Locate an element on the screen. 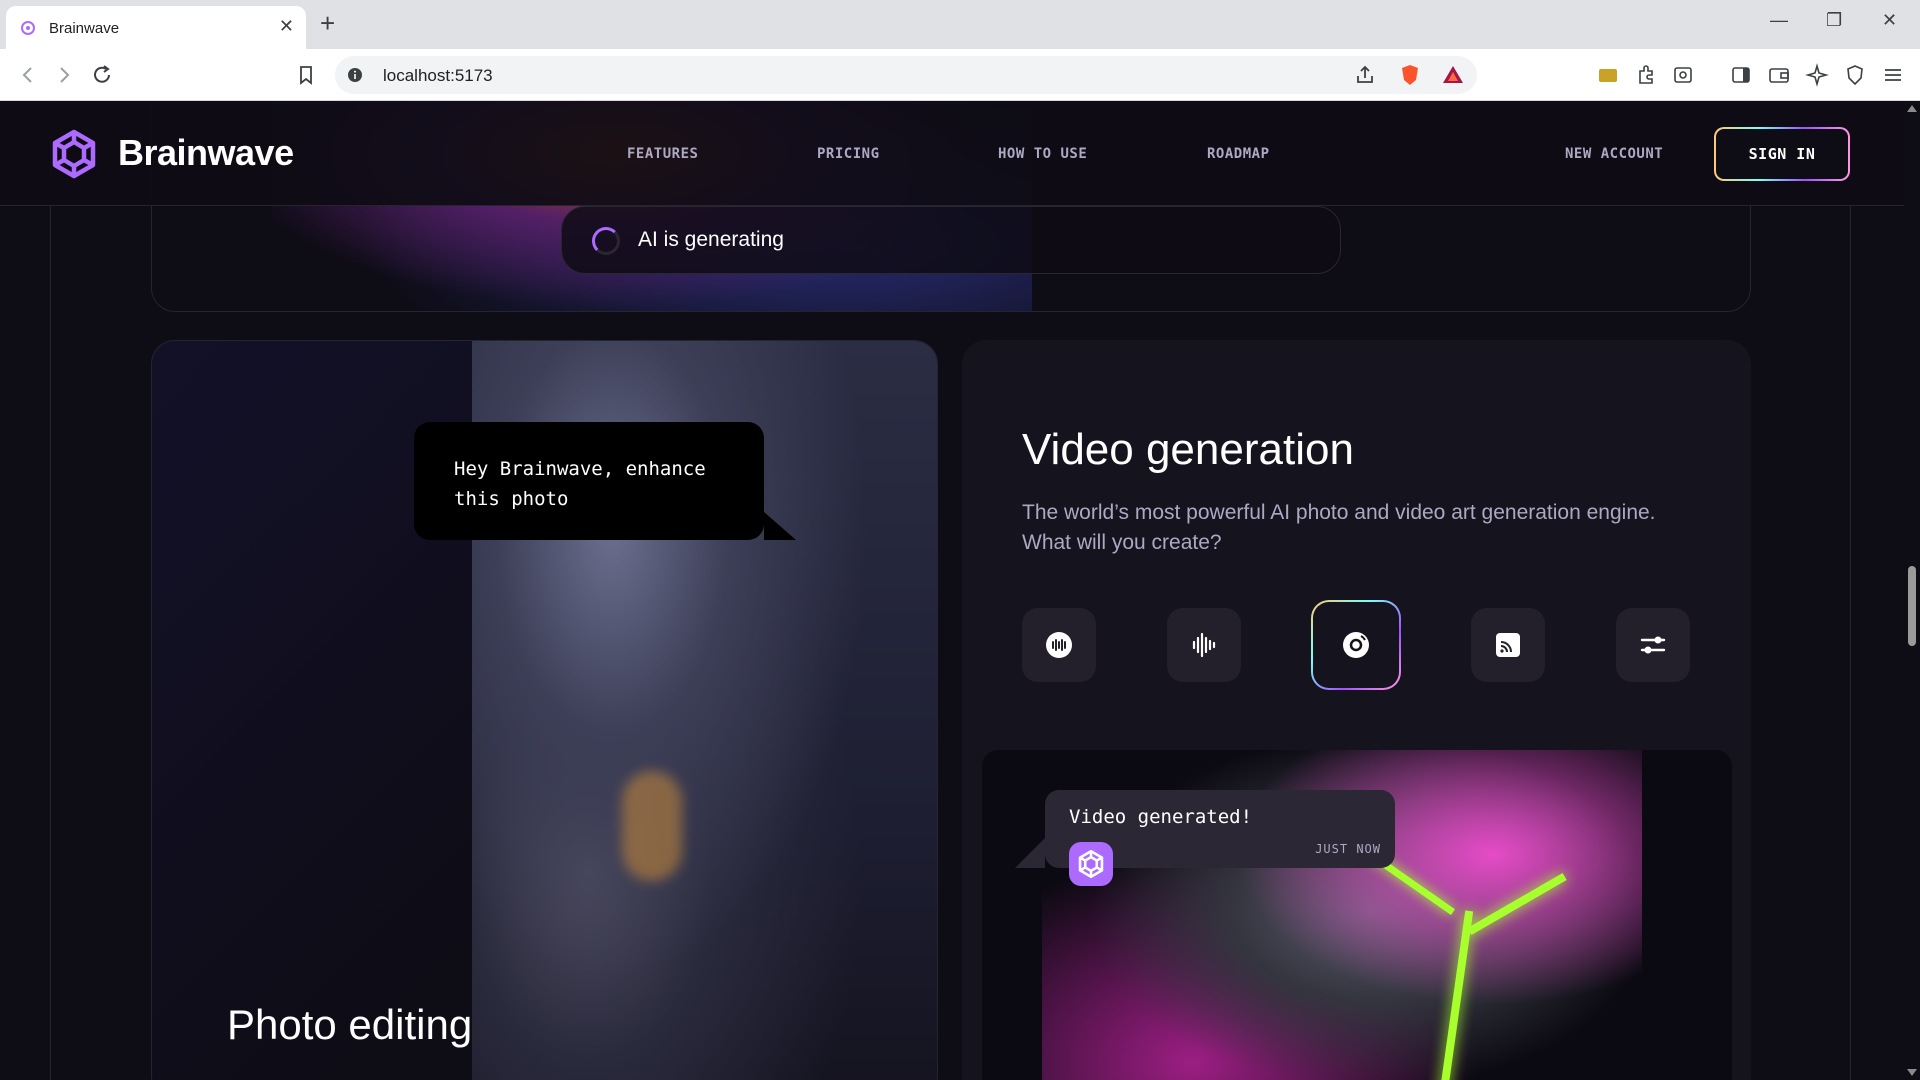 The image size is (1920, 1080). sign-in-button: SIGN IN is located at coordinates (1782, 154).